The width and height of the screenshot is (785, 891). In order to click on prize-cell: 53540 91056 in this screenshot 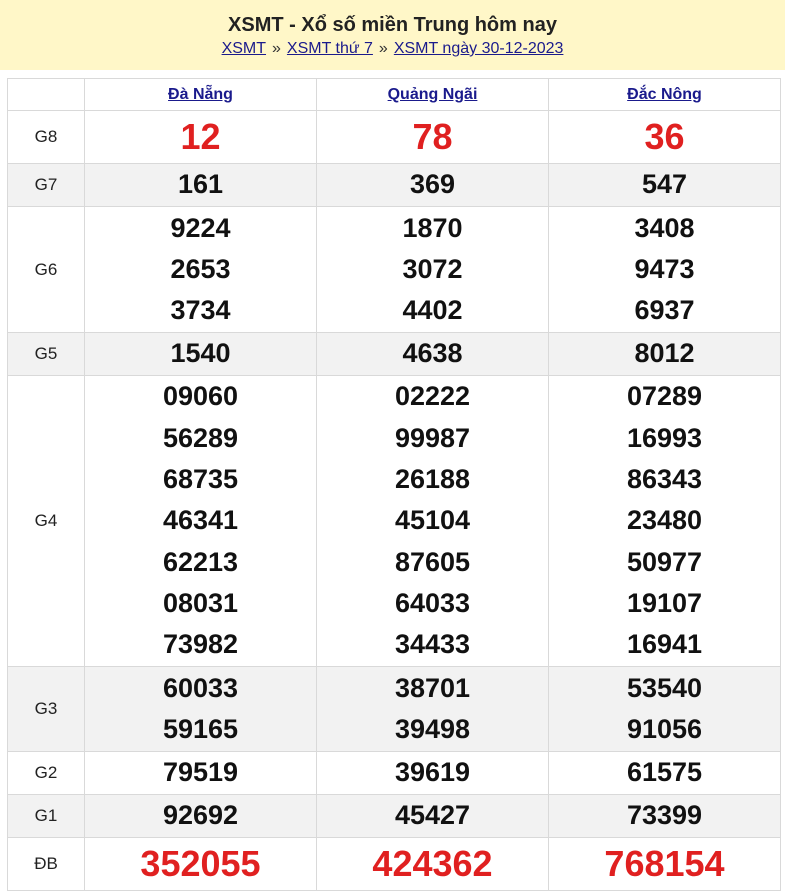, I will do `click(664, 709)`.